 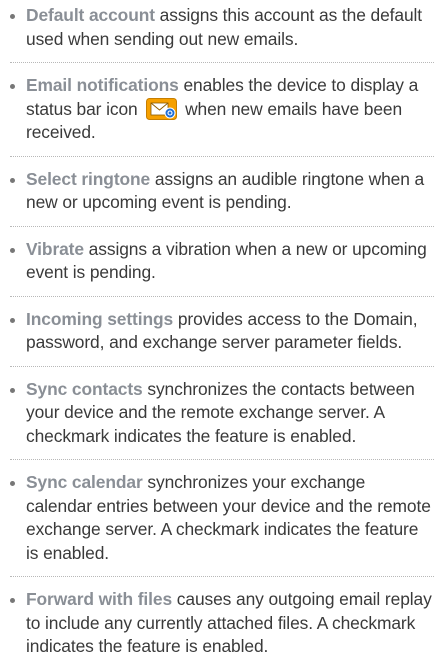 I want to click on item-term: Sync contacts, so click(x=84, y=388).